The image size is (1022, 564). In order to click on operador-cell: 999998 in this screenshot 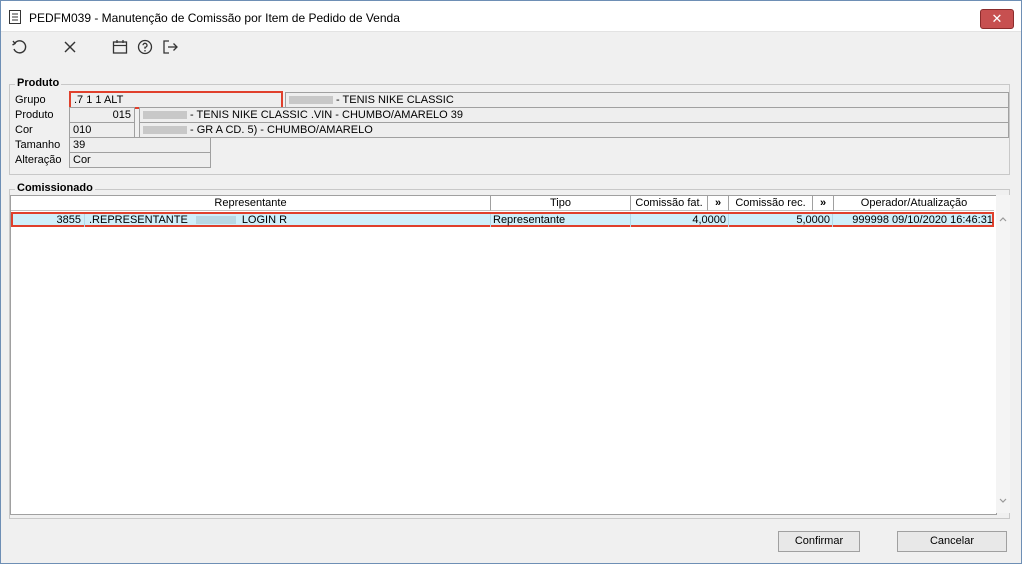, I will do `click(870, 220)`.